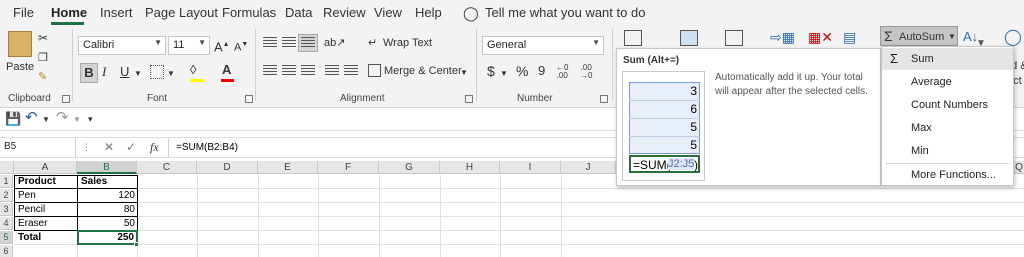  What do you see at coordinates (947, 59) in the screenshot?
I see `menu-item-sum: Σ Sum` at bounding box center [947, 59].